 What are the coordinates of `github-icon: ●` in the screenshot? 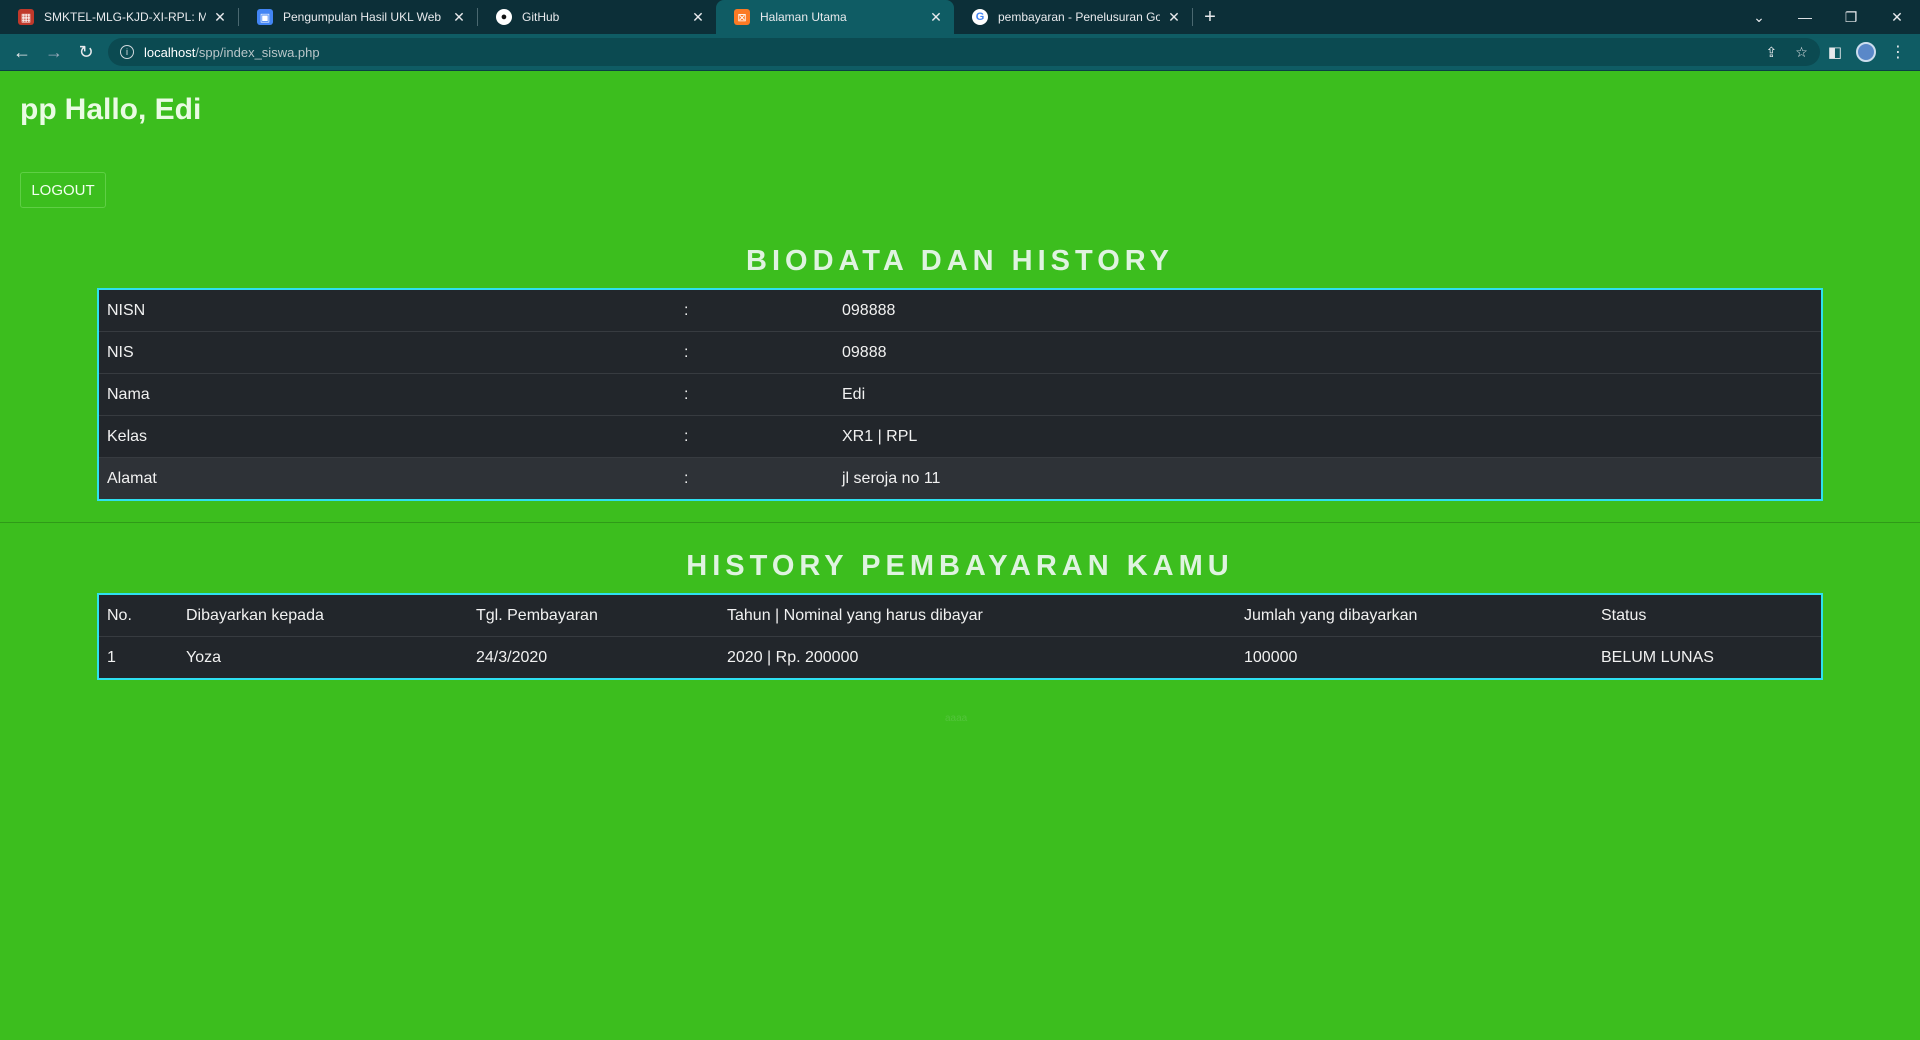 It's located at (504, 17).